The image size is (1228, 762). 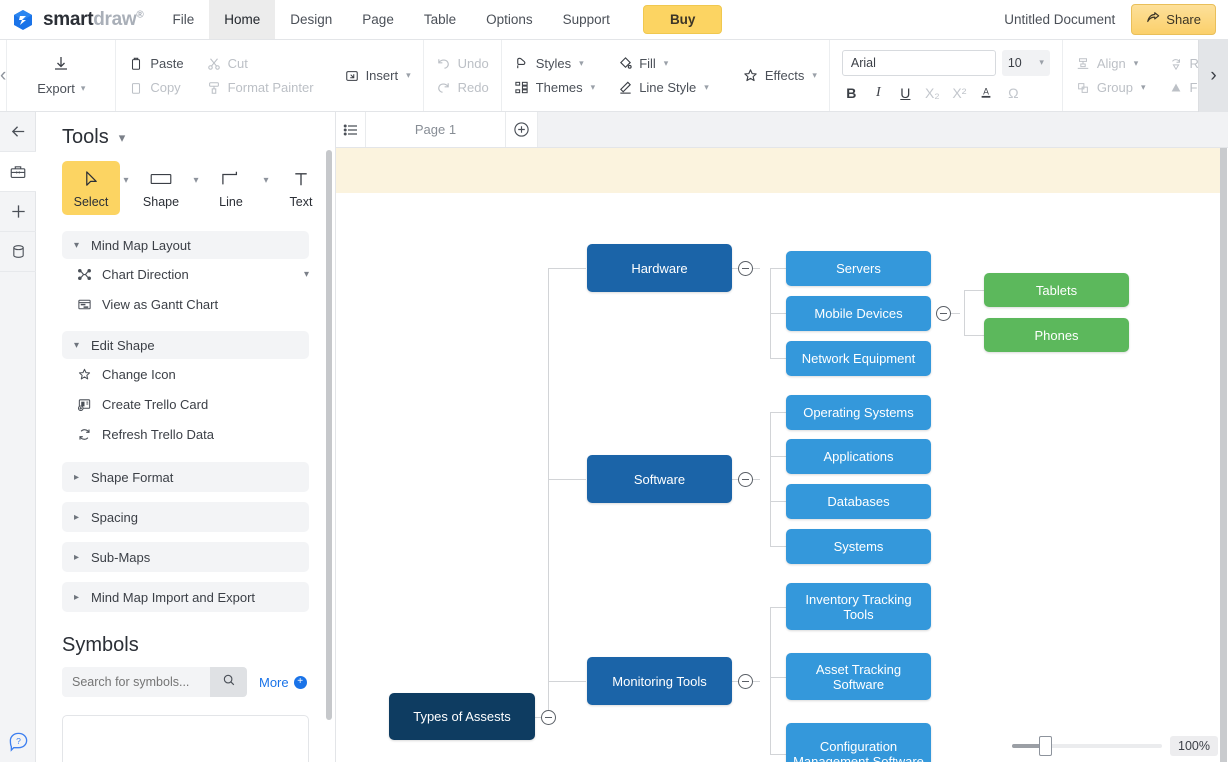 I want to click on sidebar-item-view-as-gantt-chart: View as Gantt Chart, so click(x=185, y=304).